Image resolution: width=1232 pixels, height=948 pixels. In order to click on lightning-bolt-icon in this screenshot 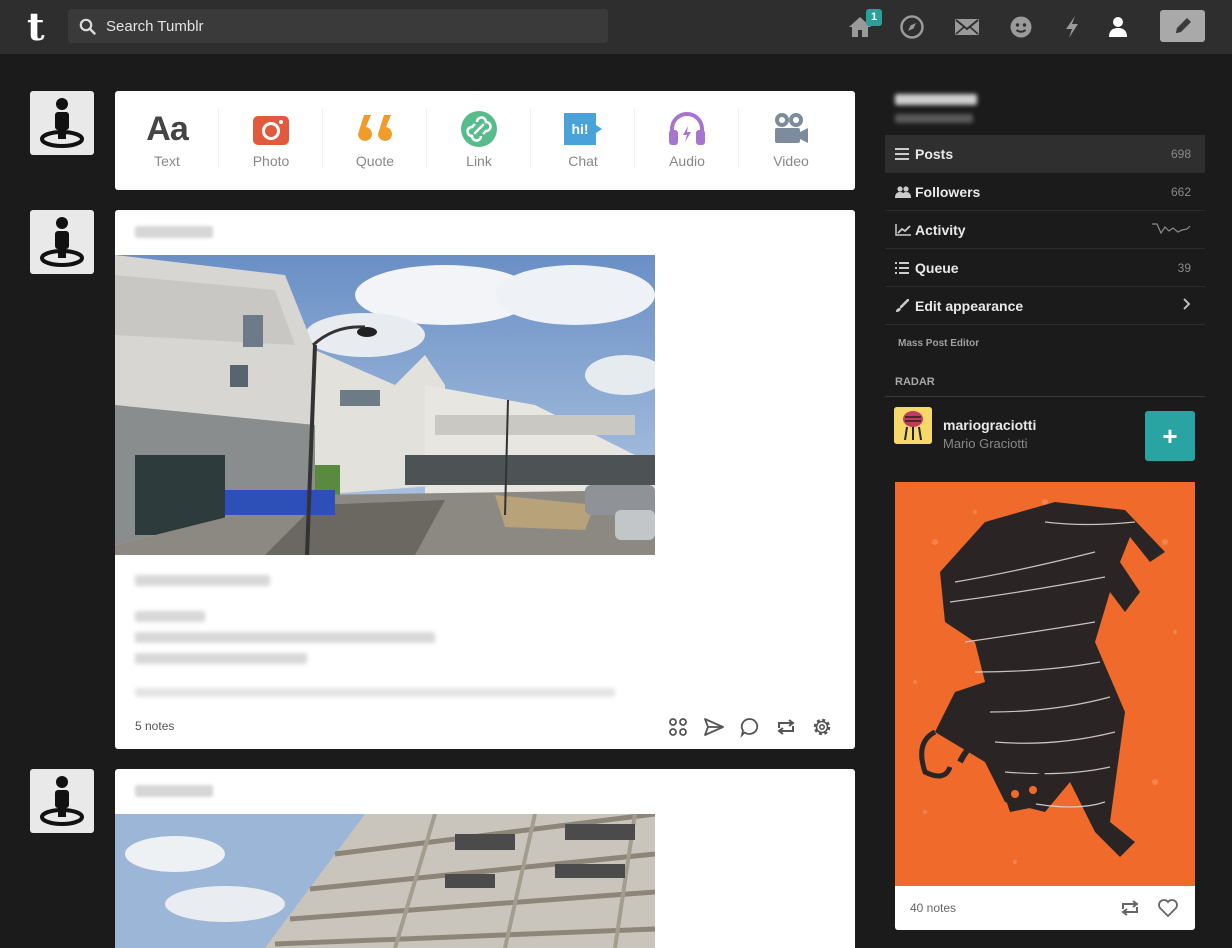, I will do `click(1072, 27)`.